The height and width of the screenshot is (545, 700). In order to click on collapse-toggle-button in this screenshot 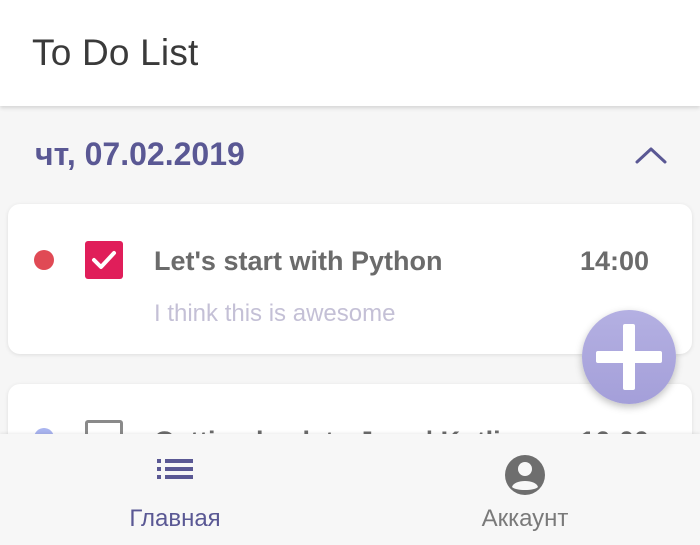, I will do `click(651, 156)`.